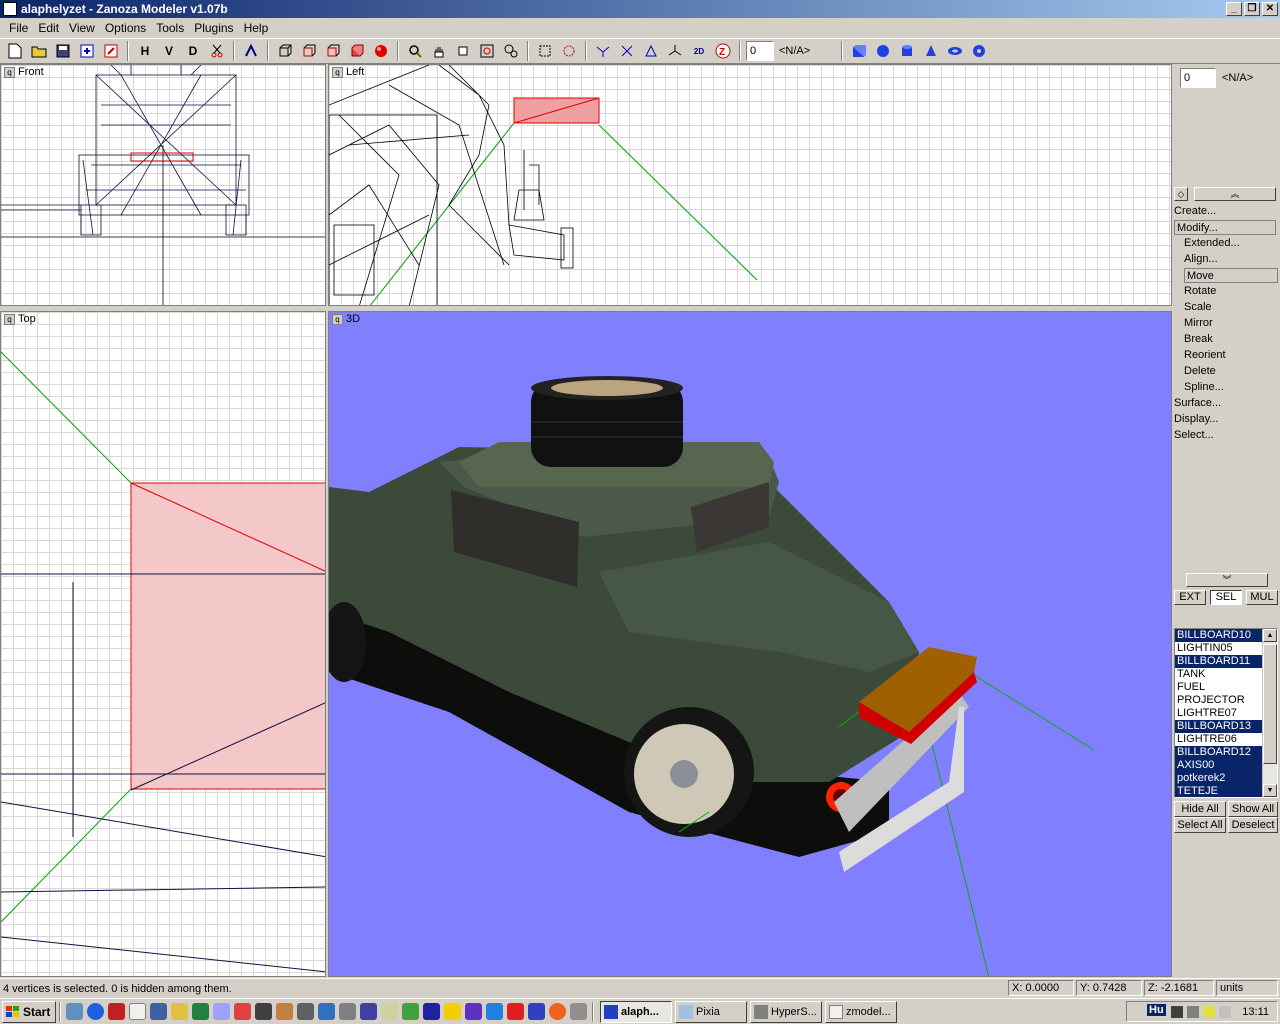 Image resolution: width=1280 pixels, height=1024 pixels. Describe the element at coordinates (1219, 778) in the screenshot. I see `list-item: potkerek2` at that location.